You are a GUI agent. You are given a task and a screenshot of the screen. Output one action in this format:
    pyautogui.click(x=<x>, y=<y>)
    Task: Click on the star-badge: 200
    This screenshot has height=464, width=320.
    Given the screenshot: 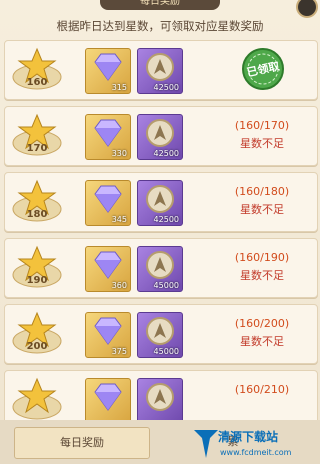 What is the action you would take?
    pyautogui.click(x=37, y=335)
    